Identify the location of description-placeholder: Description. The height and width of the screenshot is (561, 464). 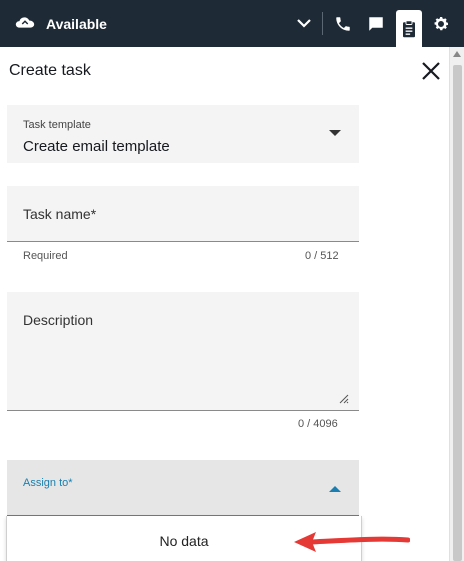
(58, 320).